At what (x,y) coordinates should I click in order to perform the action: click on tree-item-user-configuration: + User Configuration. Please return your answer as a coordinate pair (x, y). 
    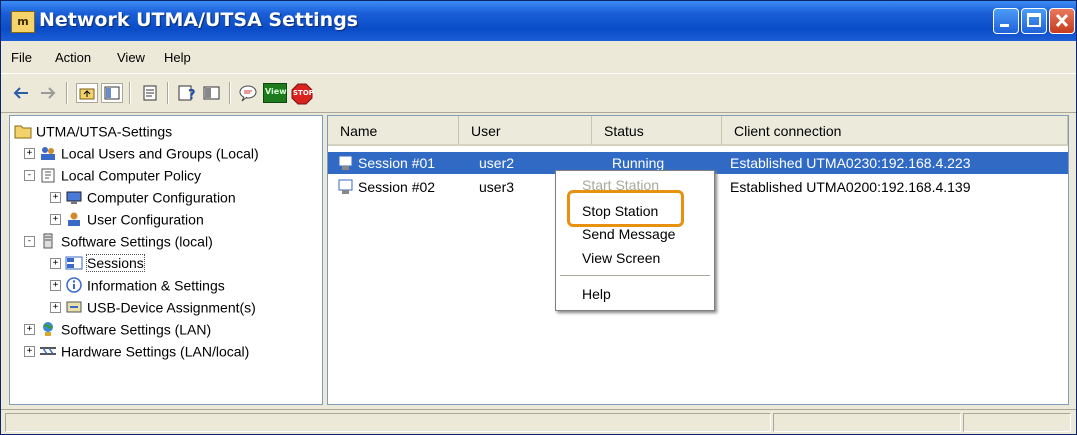
    Looking at the image, I should click on (127, 221).